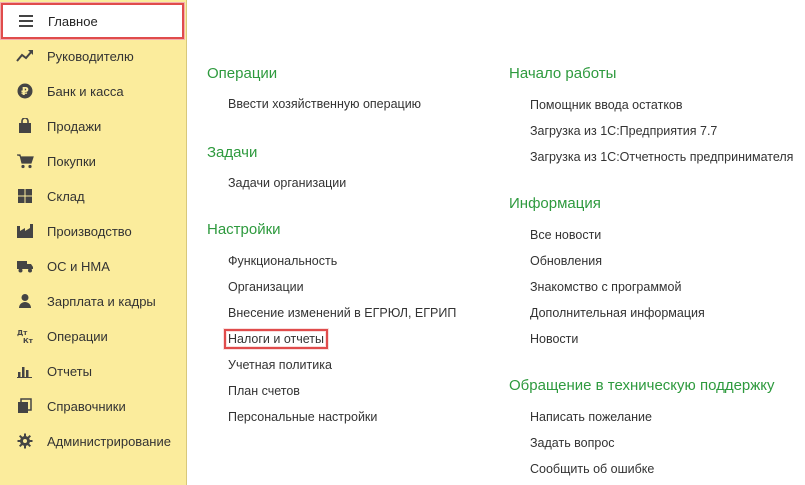 Image resolution: width=805 pixels, height=485 pixels. I want to click on bar-chart-icon, so click(25, 371).